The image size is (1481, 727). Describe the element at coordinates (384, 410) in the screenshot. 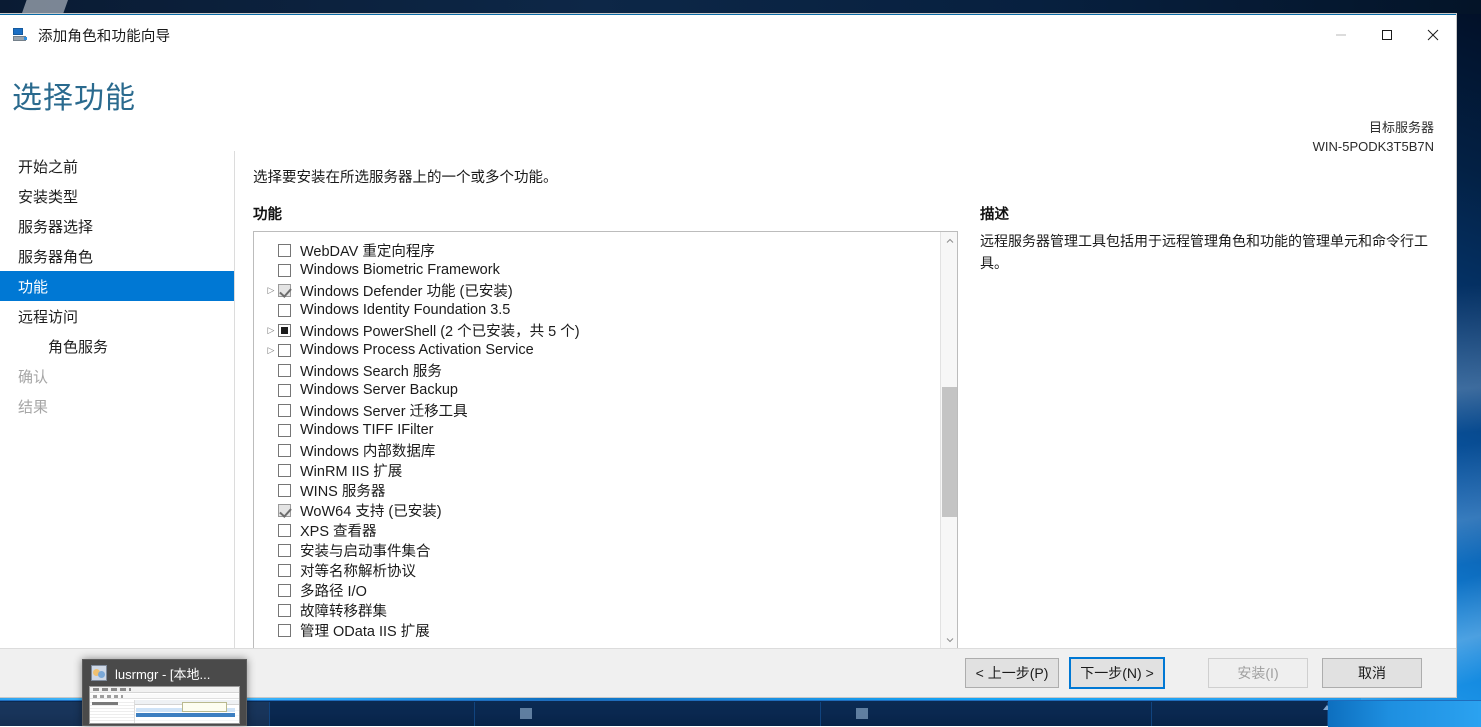

I see `feature-label: Windows Server 迁移工具` at that location.